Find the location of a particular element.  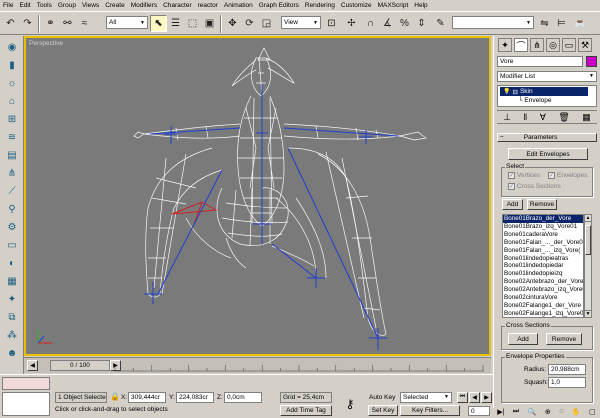

bind-space-warp-icon: ≈ is located at coordinates (84, 23).